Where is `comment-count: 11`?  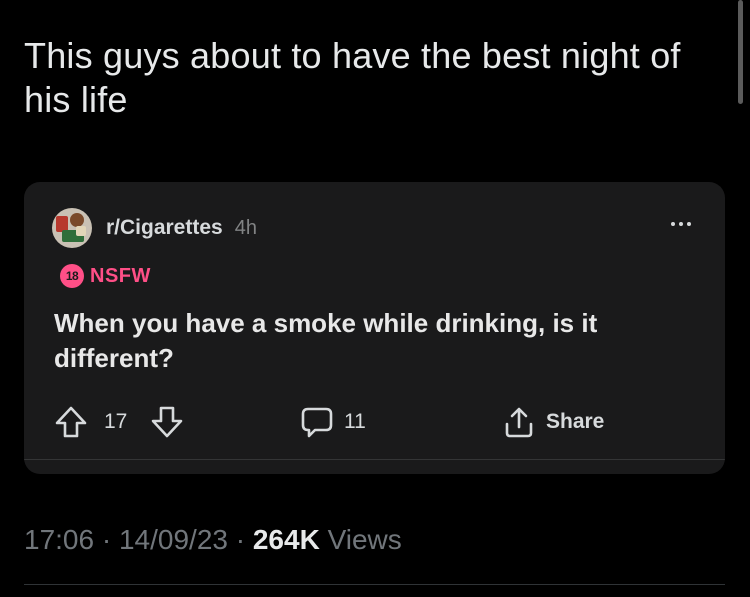 comment-count: 11 is located at coordinates (355, 421).